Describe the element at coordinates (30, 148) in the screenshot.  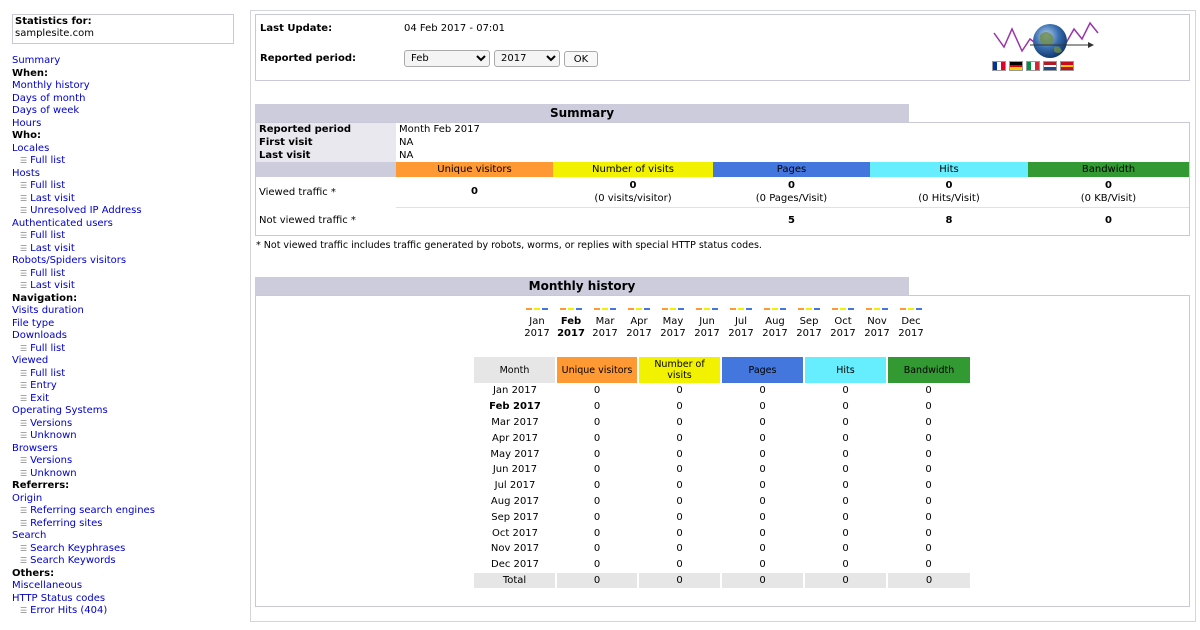
I see `sidebar-link-locales: Locales` at that location.